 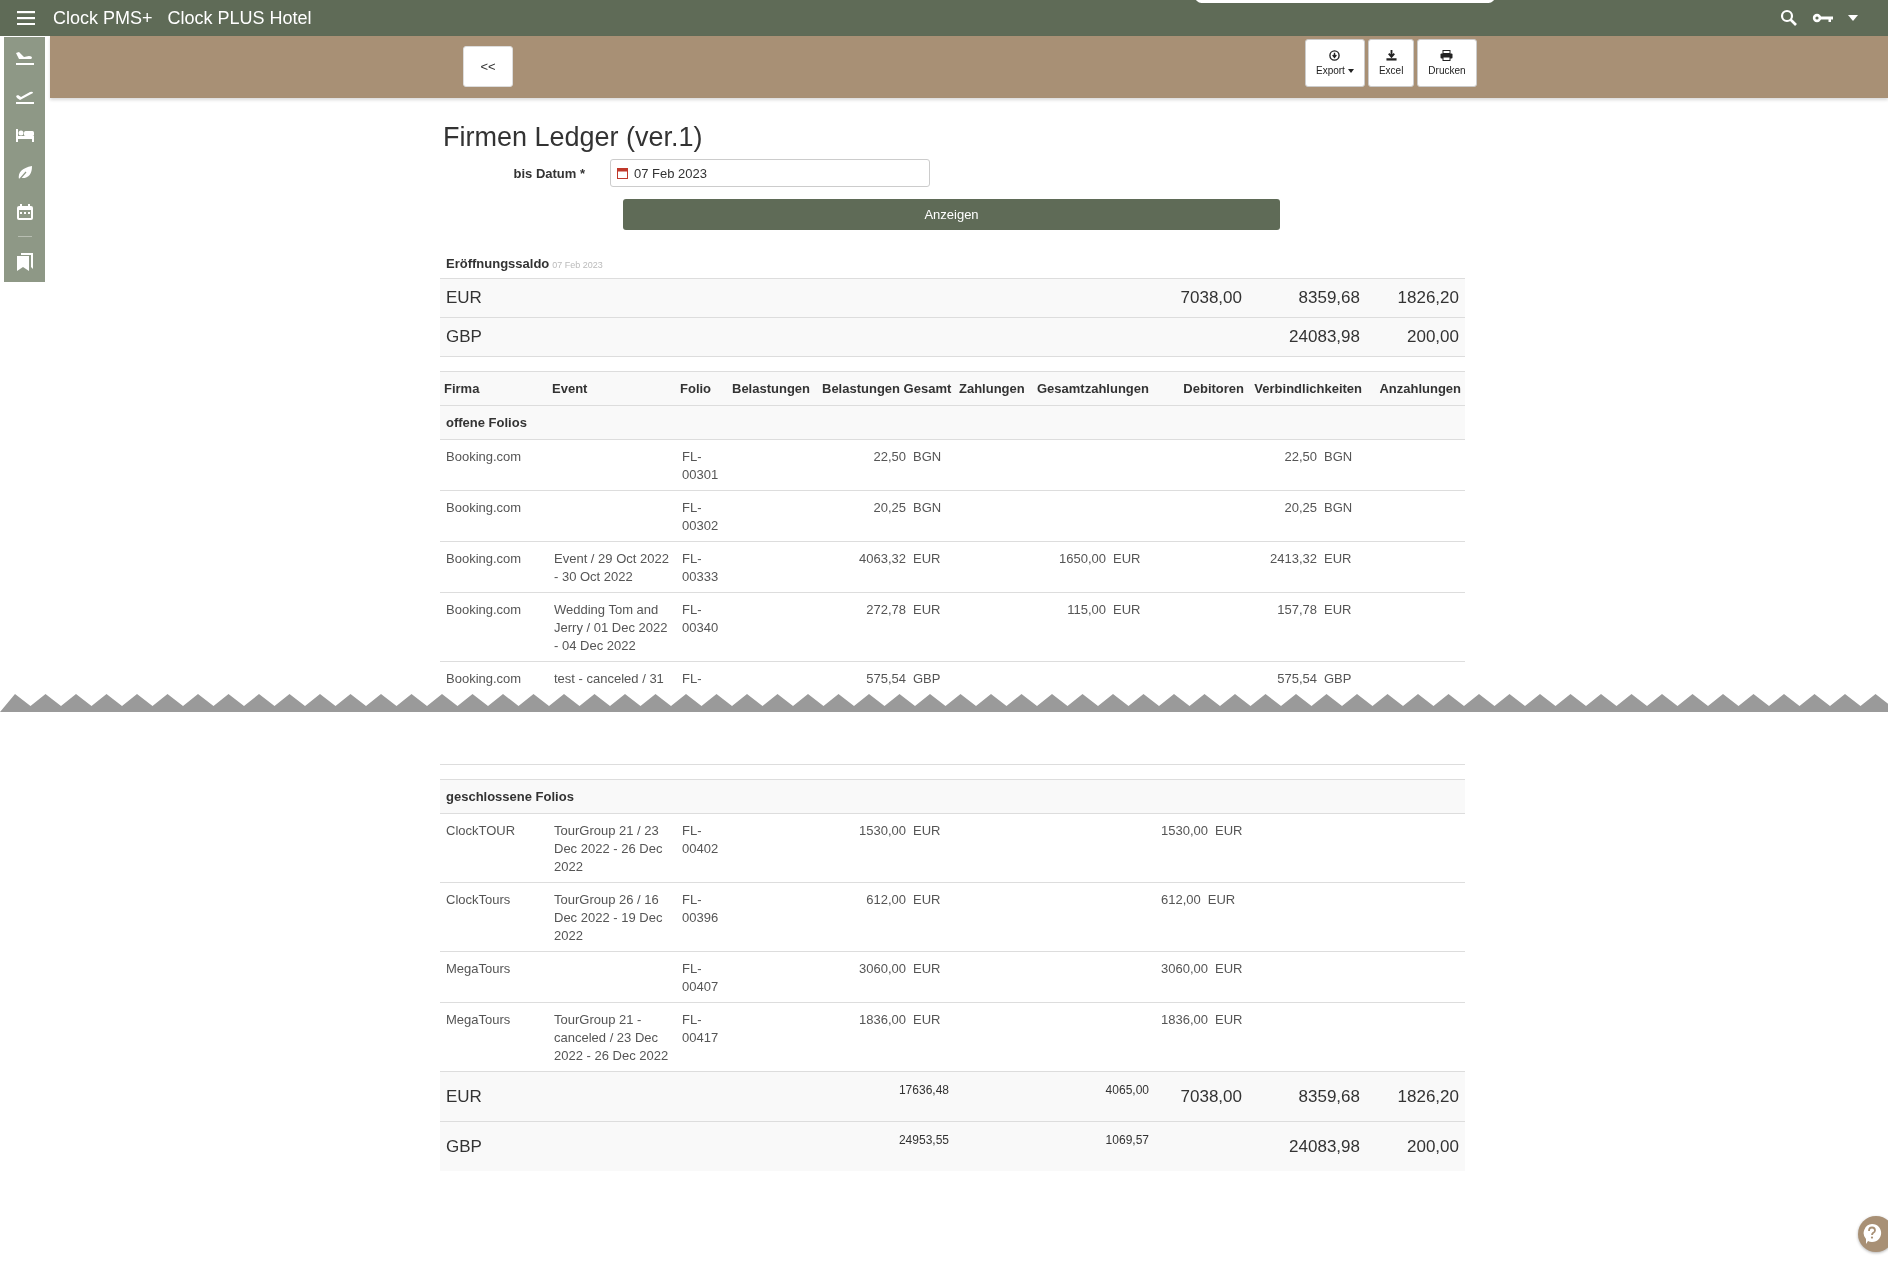 I want to click on total-amount: 4065,00, so click(x=1127, y=1090).